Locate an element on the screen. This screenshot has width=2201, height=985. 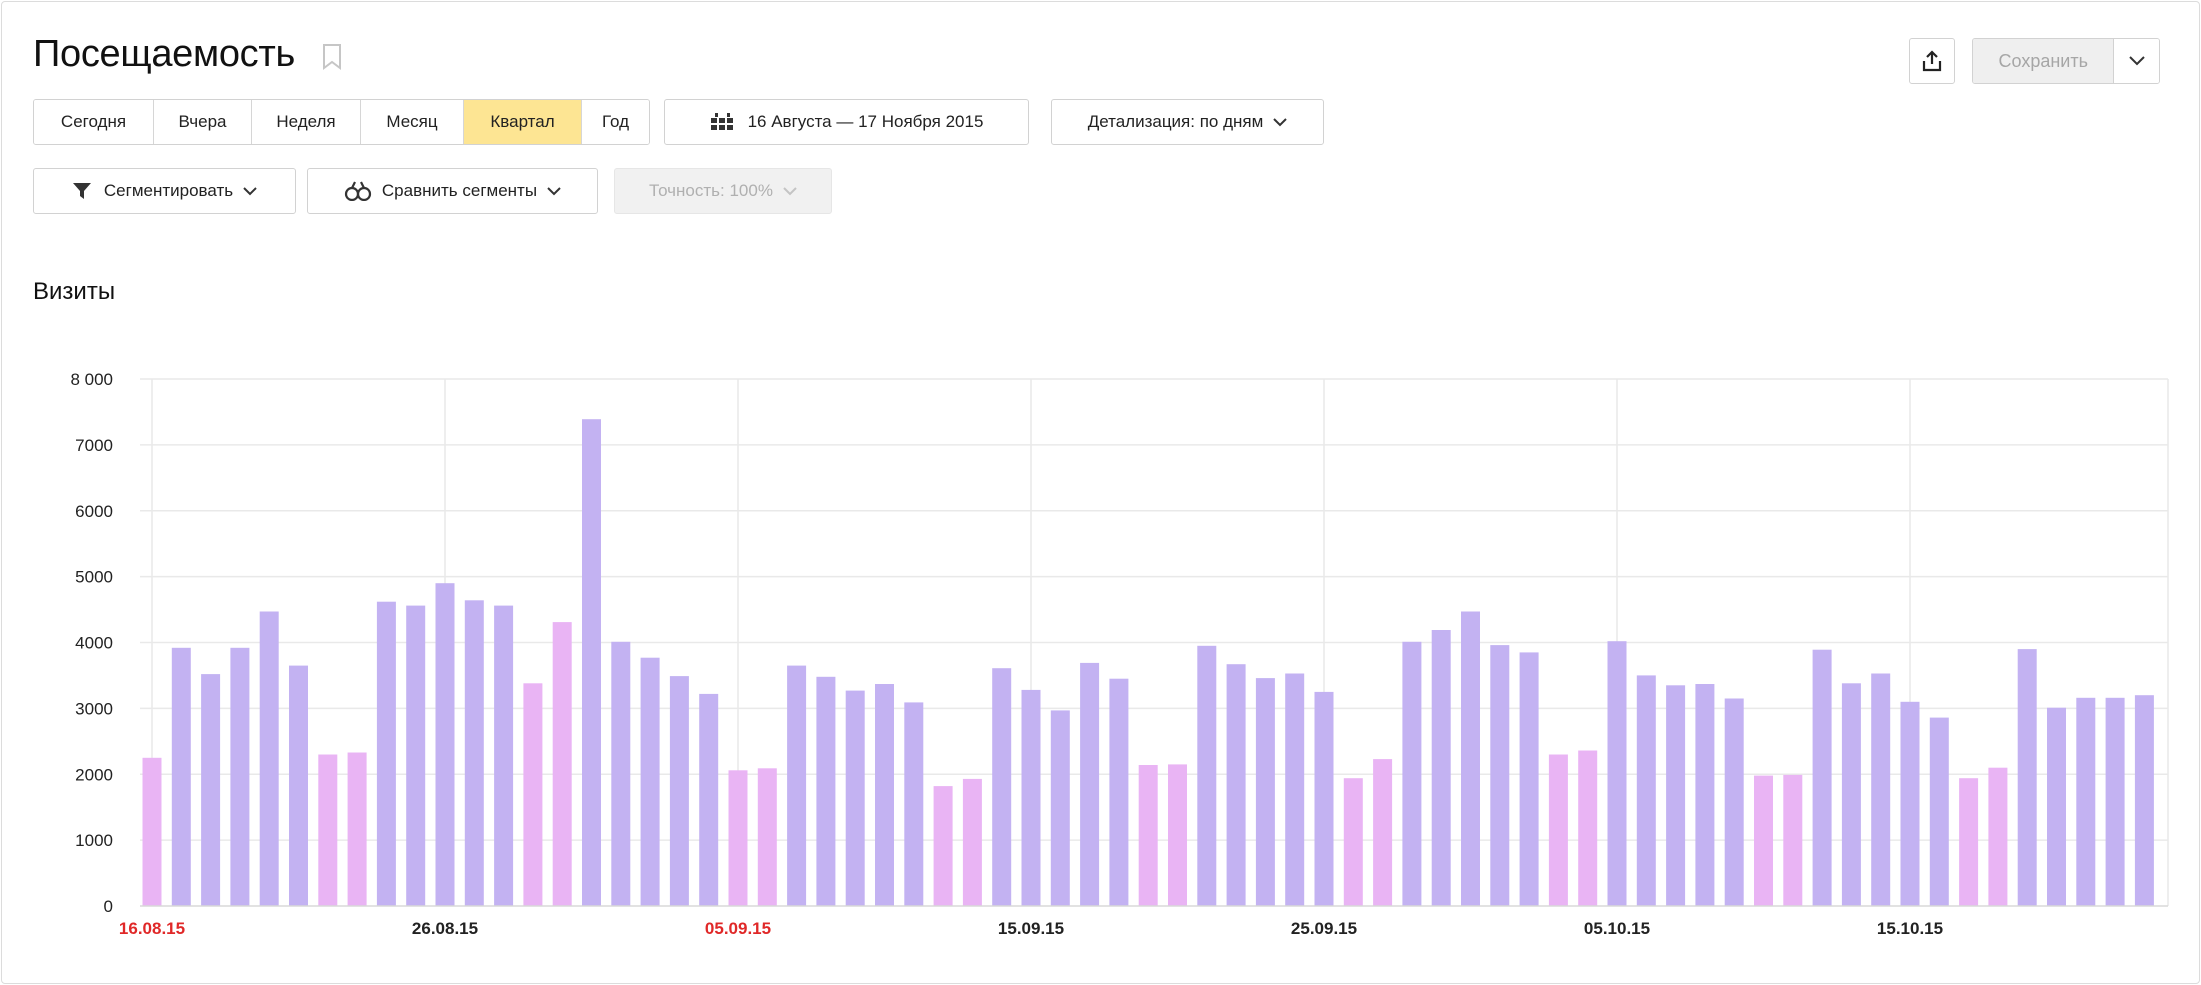
y-tick-label: 0 is located at coordinates (108, 906).